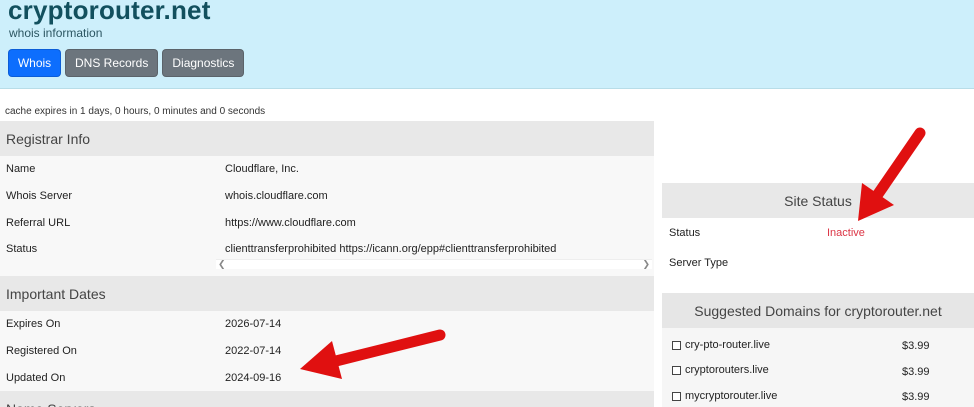 This screenshot has height=407, width=974. What do you see at coordinates (22, 249) in the screenshot?
I see `domain-status-label: Status` at bounding box center [22, 249].